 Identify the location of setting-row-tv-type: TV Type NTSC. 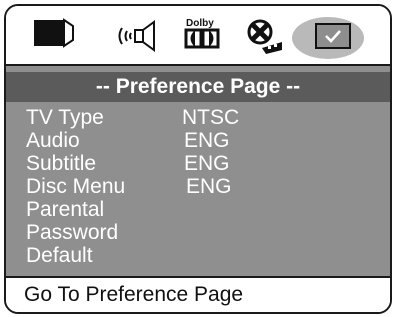
(198, 118).